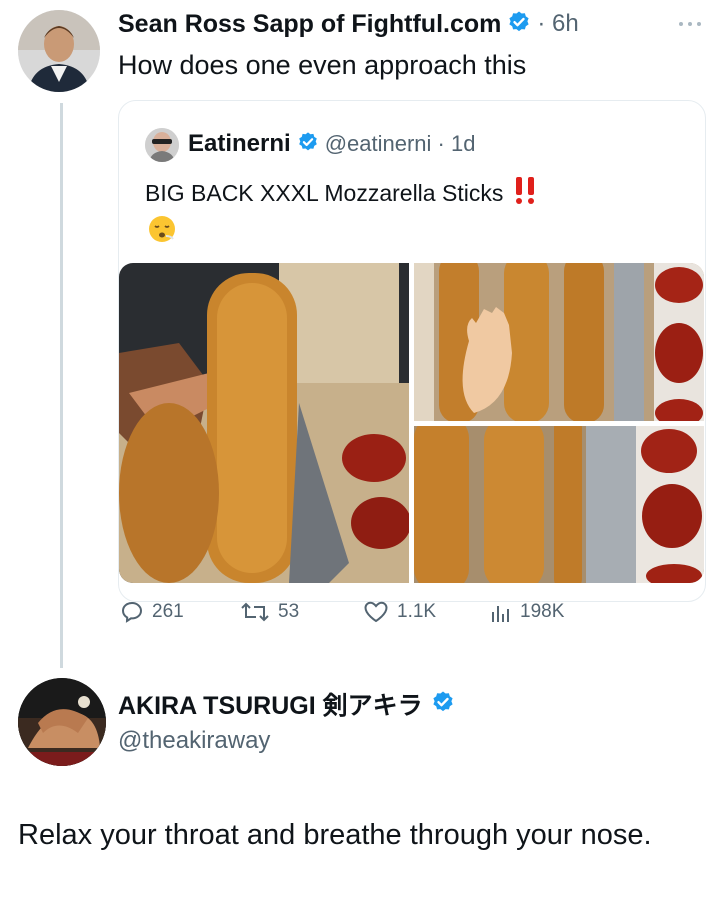 This screenshot has width=720, height=900. What do you see at coordinates (308, 144) in the screenshot?
I see `quote-verified-badge-icon` at bounding box center [308, 144].